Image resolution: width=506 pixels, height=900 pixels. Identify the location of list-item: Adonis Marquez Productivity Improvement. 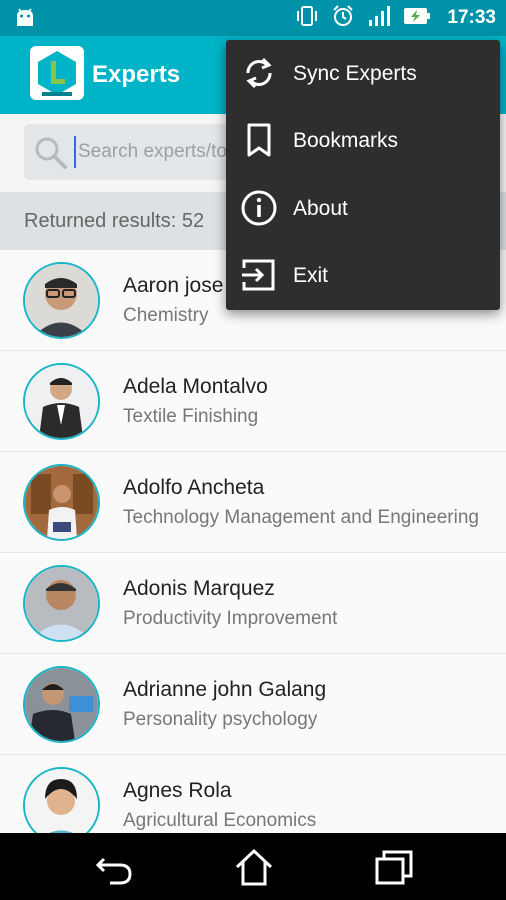
(253, 603).